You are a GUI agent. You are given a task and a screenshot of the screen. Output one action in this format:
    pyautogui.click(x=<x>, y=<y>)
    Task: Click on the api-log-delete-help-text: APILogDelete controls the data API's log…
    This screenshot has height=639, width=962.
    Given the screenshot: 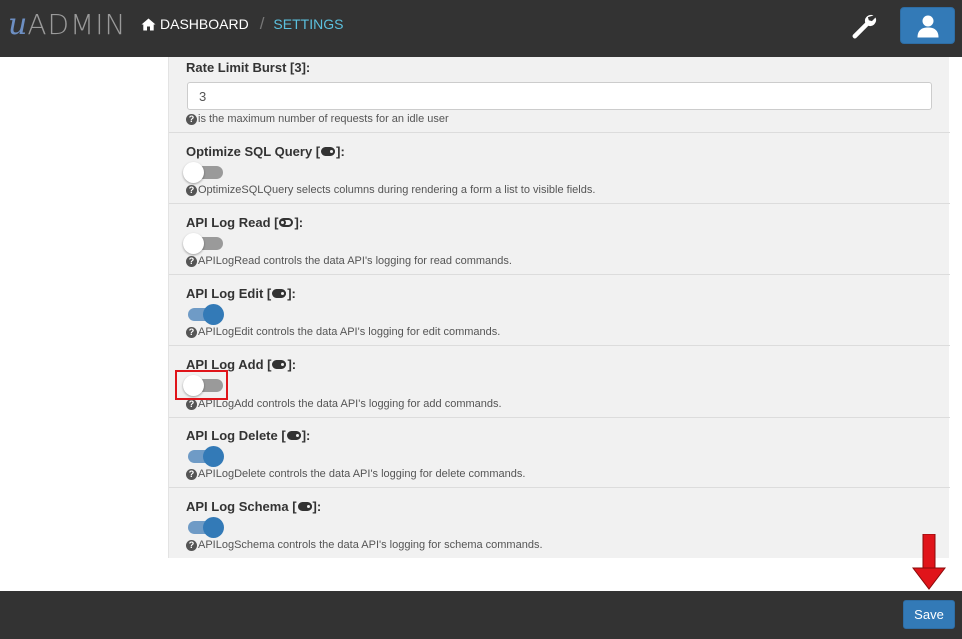 What is the action you would take?
    pyautogui.click(x=362, y=474)
    